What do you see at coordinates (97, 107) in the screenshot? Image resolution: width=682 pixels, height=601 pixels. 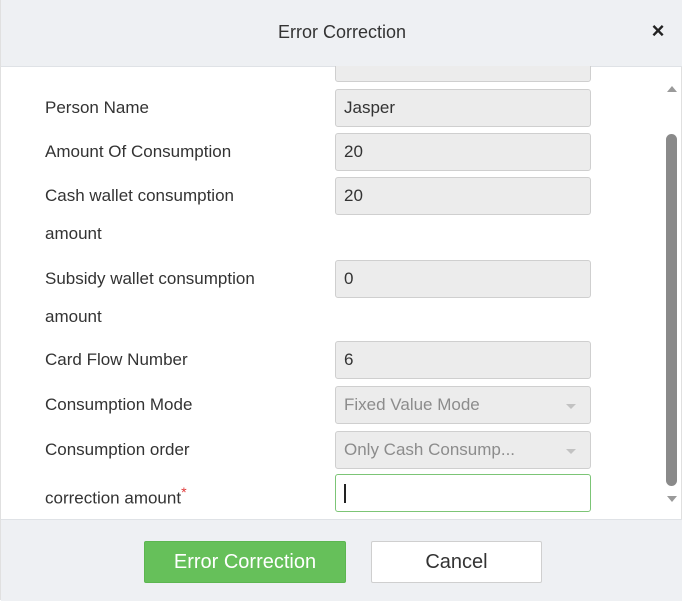 I see `person-name-label: Person Name` at bounding box center [97, 107].